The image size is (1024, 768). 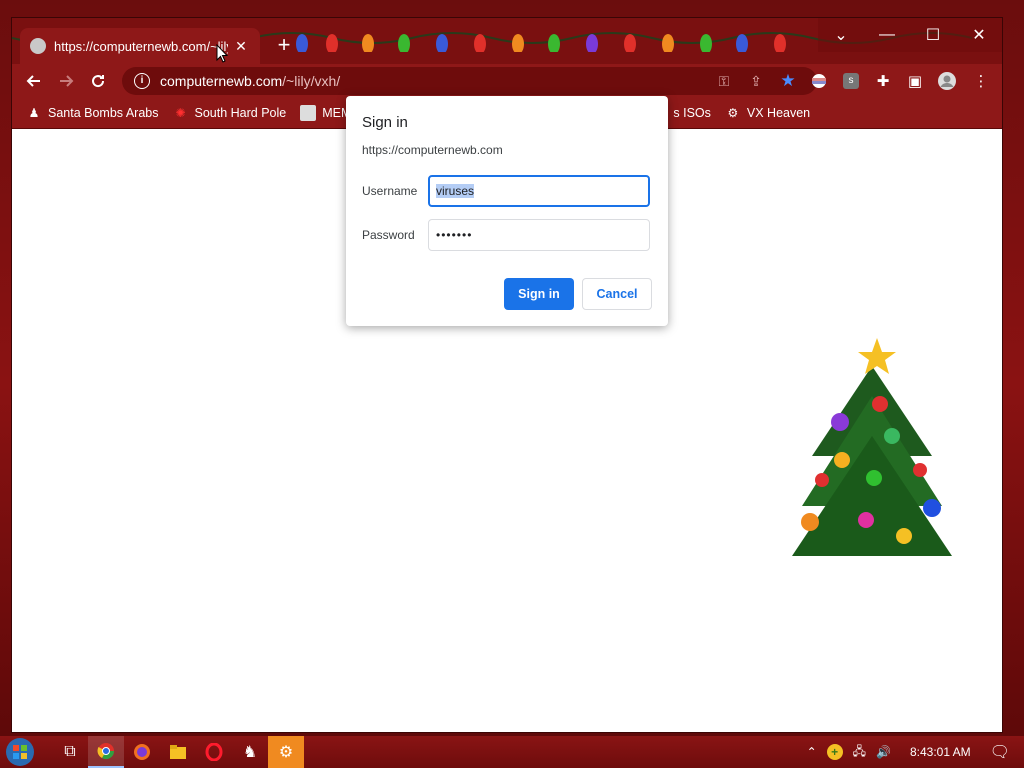 I want to click on bookmark-label: VX Heaven, so click(x=778, y=113).